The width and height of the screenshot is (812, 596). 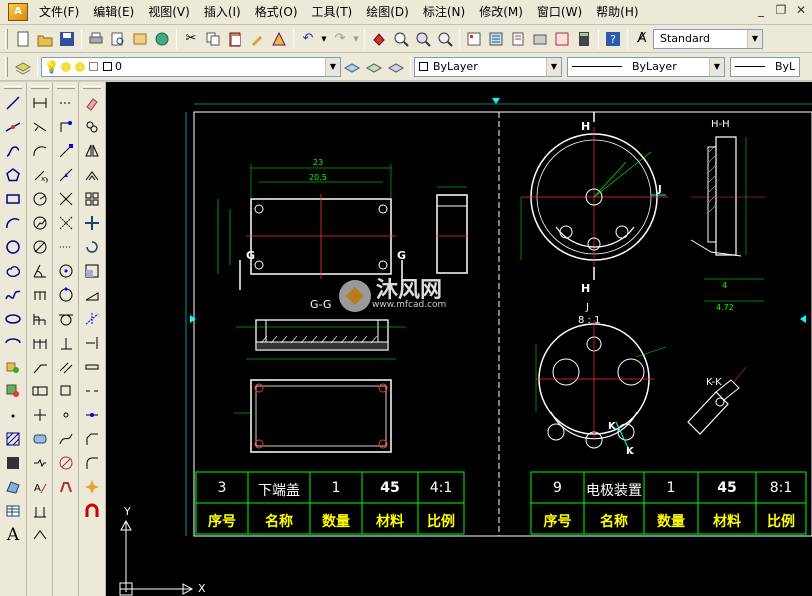 What do you see at coordinates (40, 367) in the screenshot?
I see `quick-leader-icon` at bounding box center [40, 367].